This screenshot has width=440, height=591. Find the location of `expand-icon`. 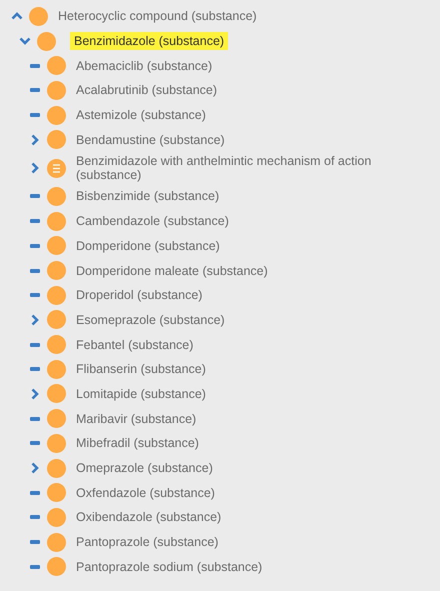

expand-icon is located at coordinates (25, 41).